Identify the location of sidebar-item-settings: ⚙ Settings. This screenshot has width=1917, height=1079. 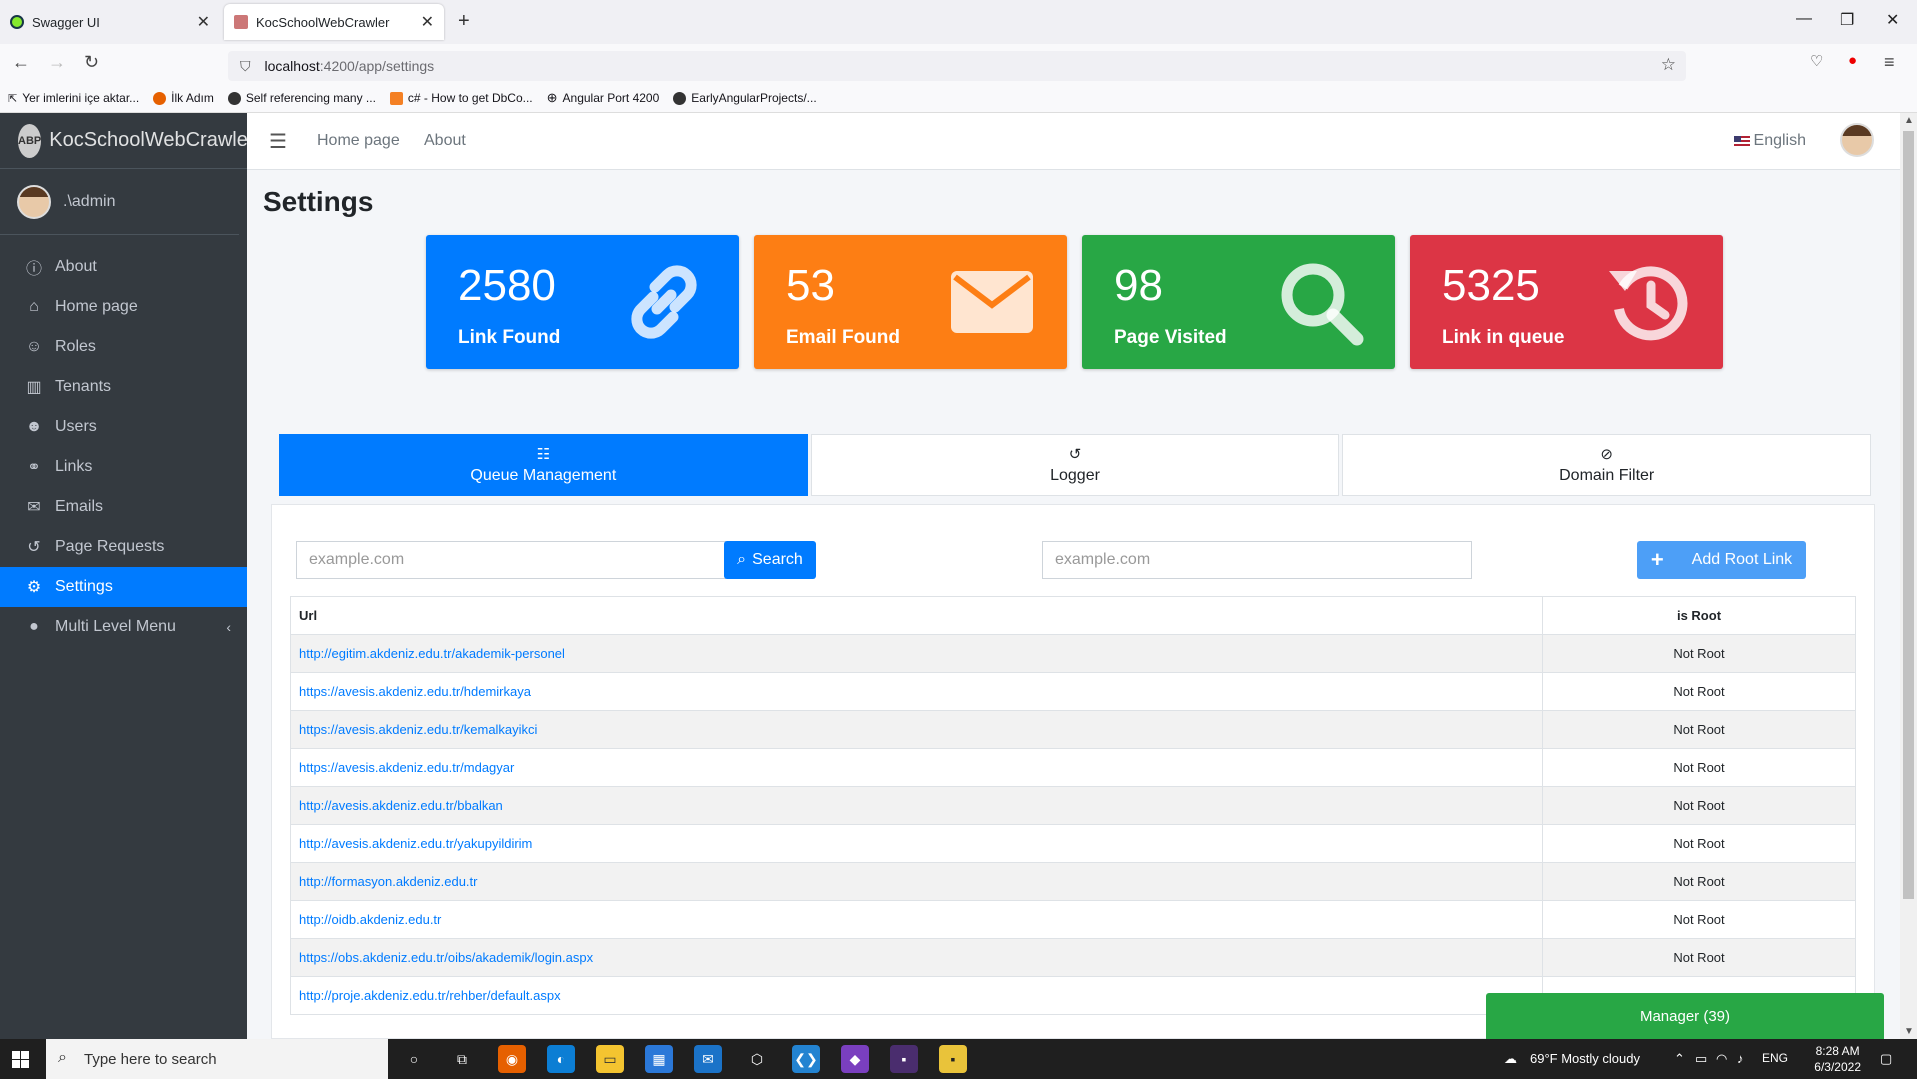
(123, 587).